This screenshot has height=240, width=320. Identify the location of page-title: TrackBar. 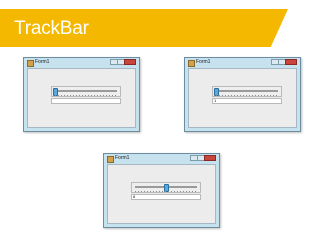
(51, 28).